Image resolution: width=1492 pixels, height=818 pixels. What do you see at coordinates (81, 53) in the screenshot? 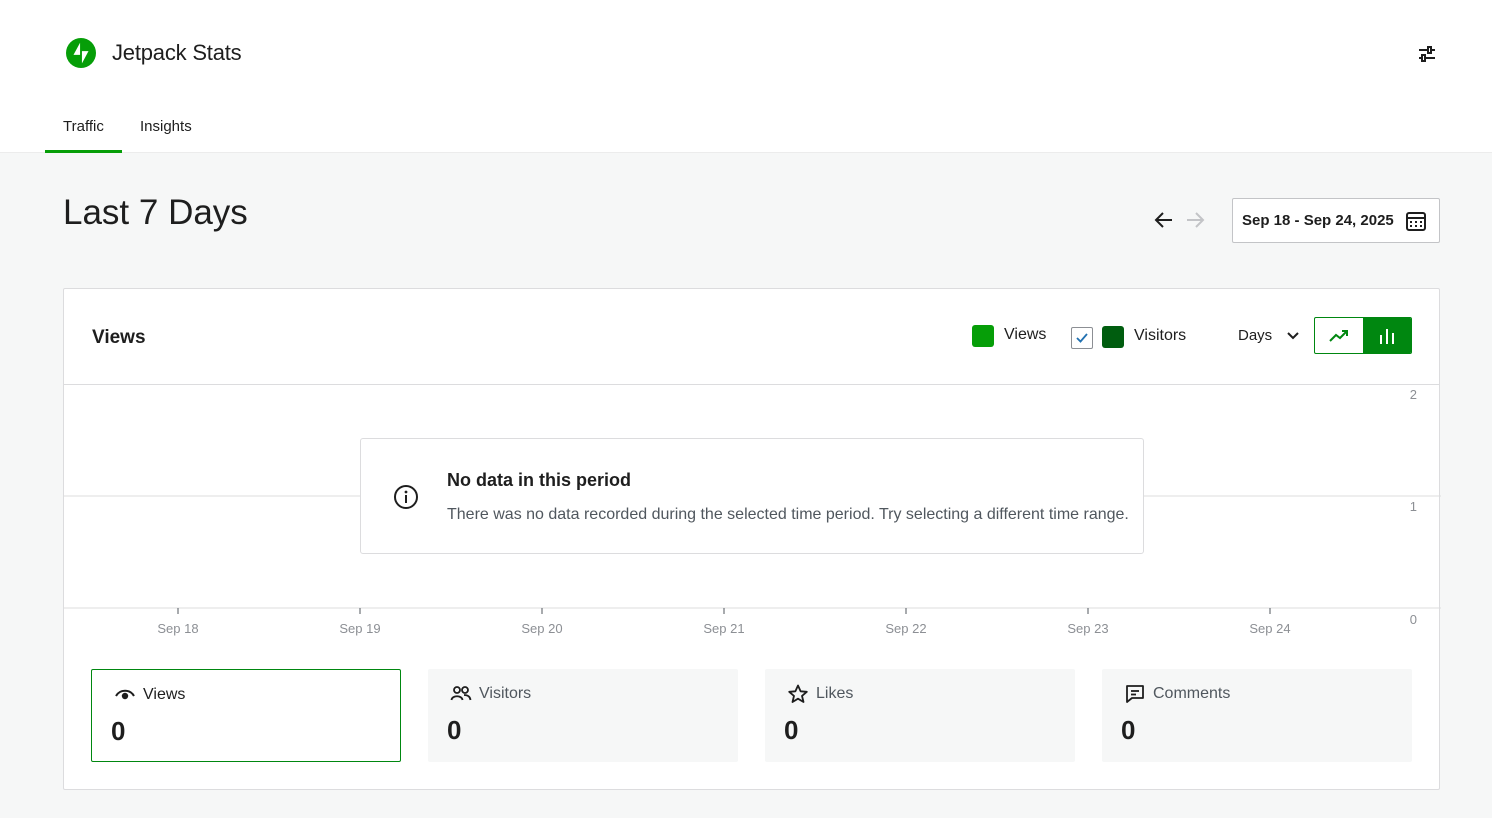
I see `jetpack-logo-icon` at bounding box center [81, 53].